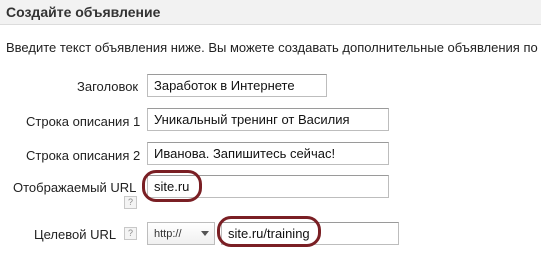  Describe the element at coordinates (75, 234) in the screenshot. I see `target-url-label: Целевой URL` at that location.